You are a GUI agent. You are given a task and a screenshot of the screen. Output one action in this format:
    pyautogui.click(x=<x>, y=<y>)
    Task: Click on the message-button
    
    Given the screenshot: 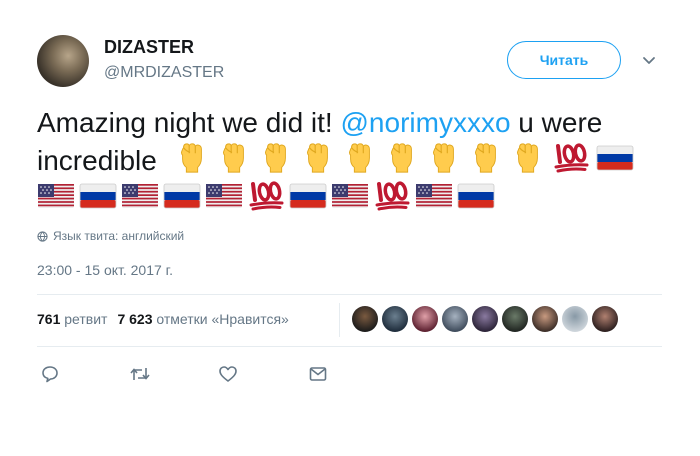 What is the action you would take?
    pyautogui.click(x=318, y=374)
    